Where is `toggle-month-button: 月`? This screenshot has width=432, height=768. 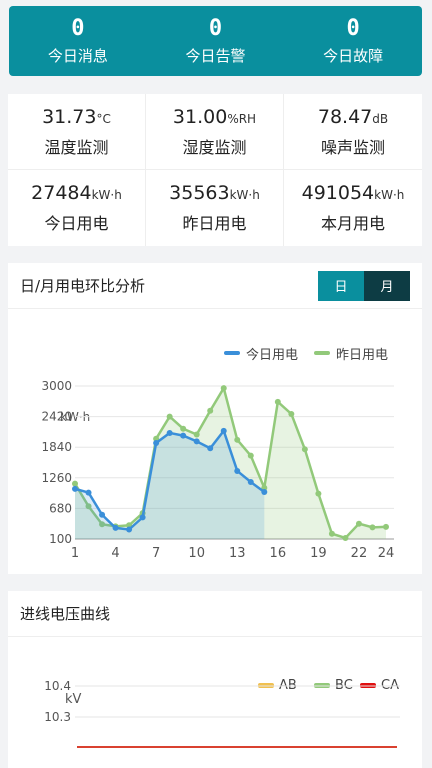 toggle-month-button: 月 is located at coordinates (387, 285).